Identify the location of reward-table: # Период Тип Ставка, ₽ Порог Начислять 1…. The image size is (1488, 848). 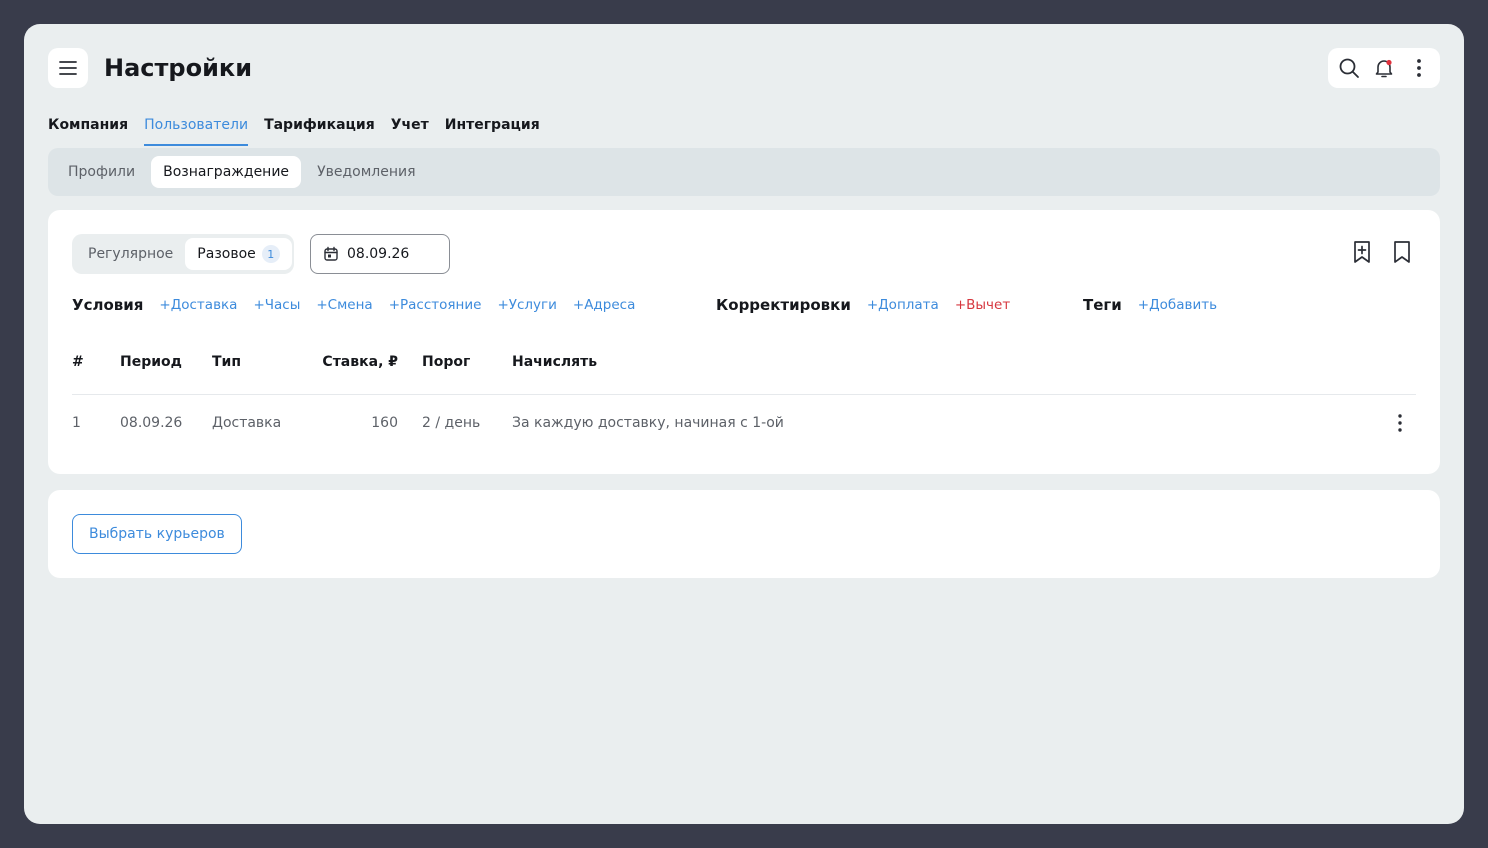
(744, 397).